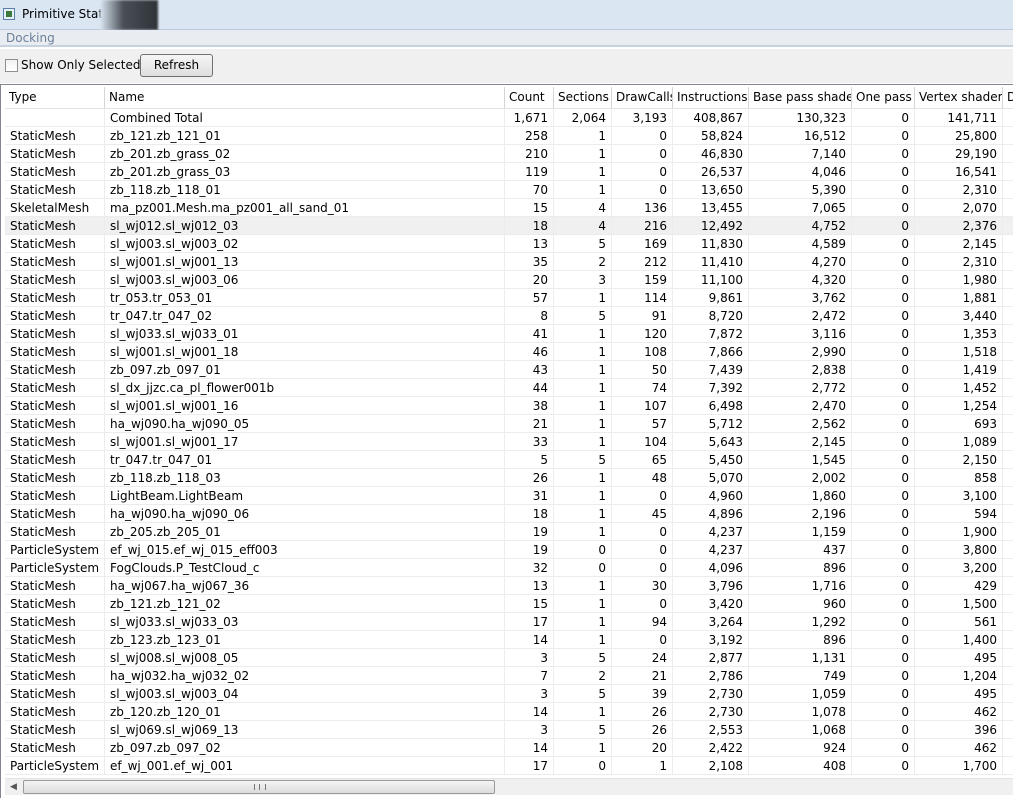 This screenshot has width=1013, height=798. Describe the element at coordinates (711, 550) in the screenshot. I see `table-cell: 4,237` at that location.